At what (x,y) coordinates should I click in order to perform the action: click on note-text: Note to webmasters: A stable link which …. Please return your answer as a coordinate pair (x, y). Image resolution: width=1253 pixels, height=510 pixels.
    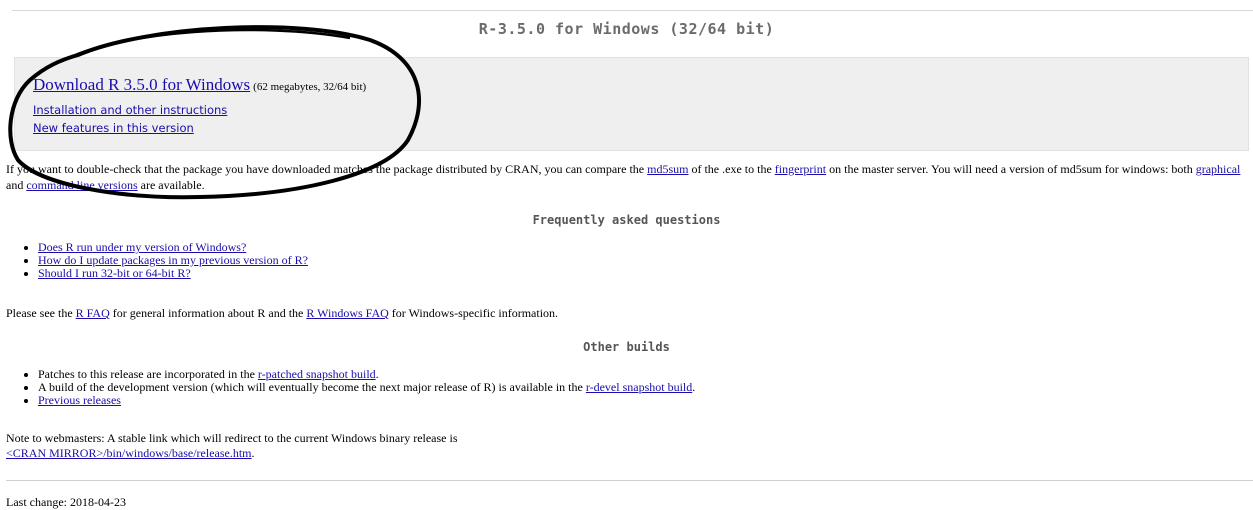
    Looking at the image, I should click on (232, 438).